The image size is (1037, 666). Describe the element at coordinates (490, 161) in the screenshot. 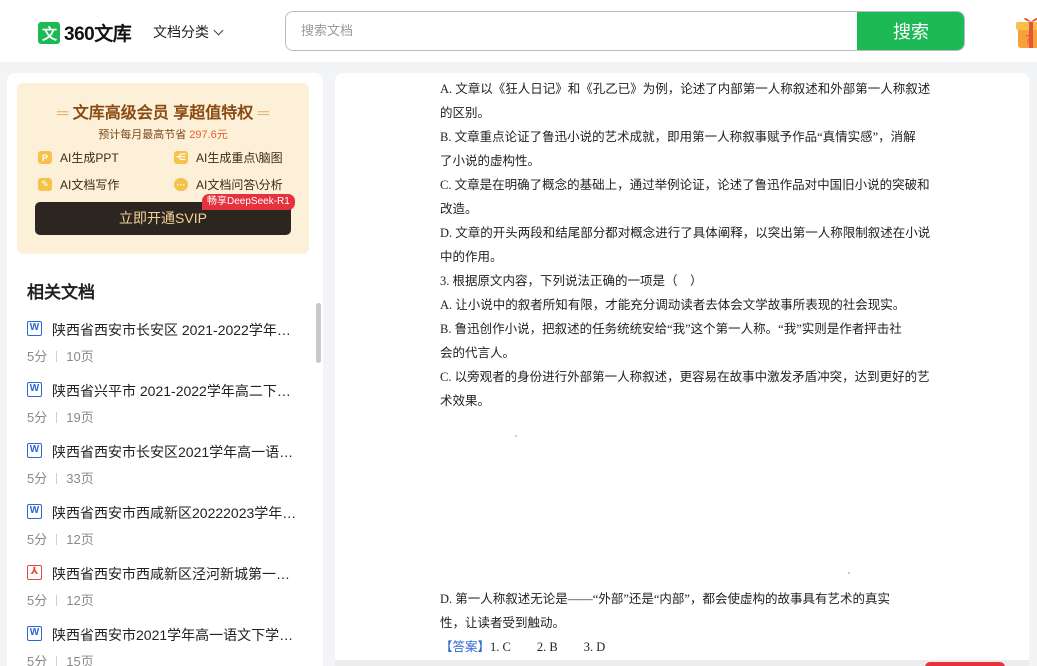

I see `doc-line: 了小说的虚构性。` at that location.